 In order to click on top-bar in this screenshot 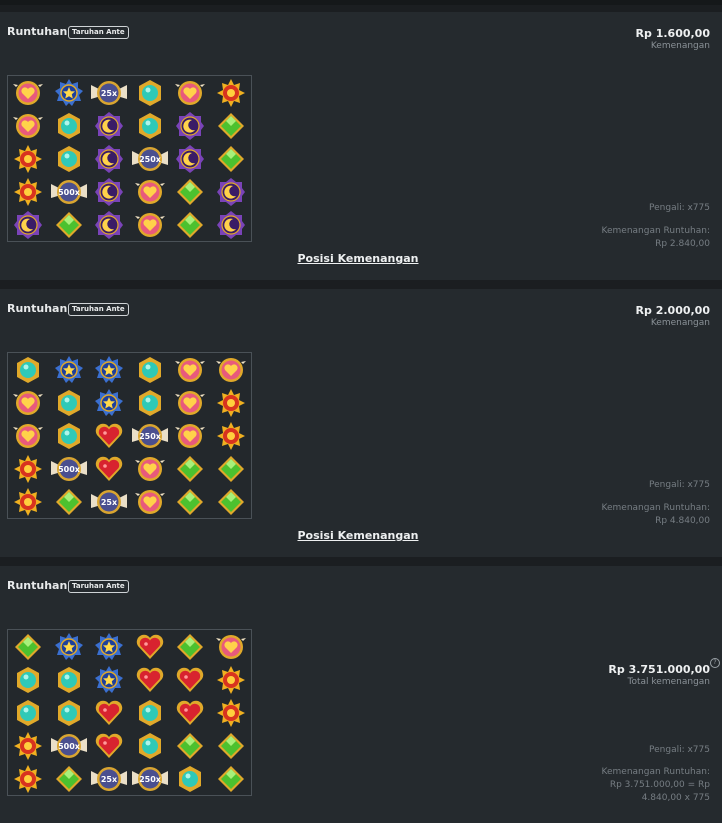, I will do `click(361, 2)`.